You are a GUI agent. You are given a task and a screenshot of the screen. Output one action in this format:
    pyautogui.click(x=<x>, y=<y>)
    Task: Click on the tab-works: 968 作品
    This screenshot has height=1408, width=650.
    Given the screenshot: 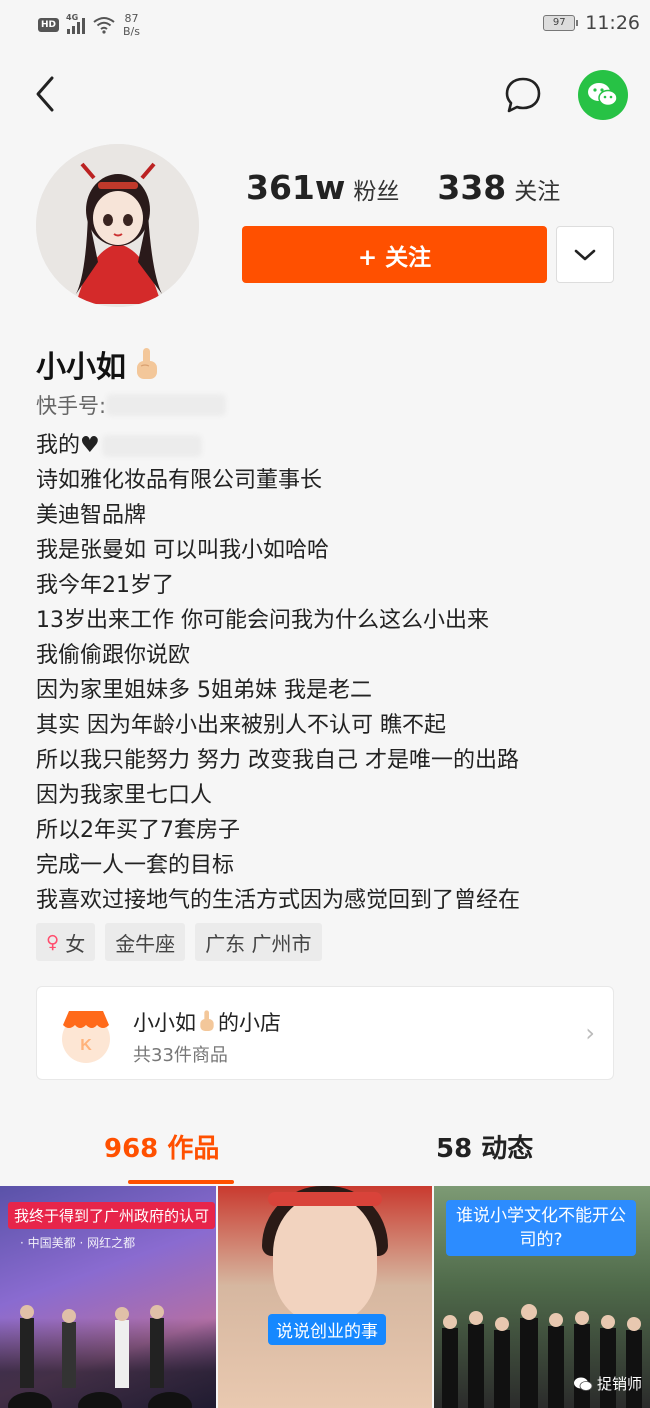 What is the action you would take?
    pyautogui.click(x=161, y=1146)
    